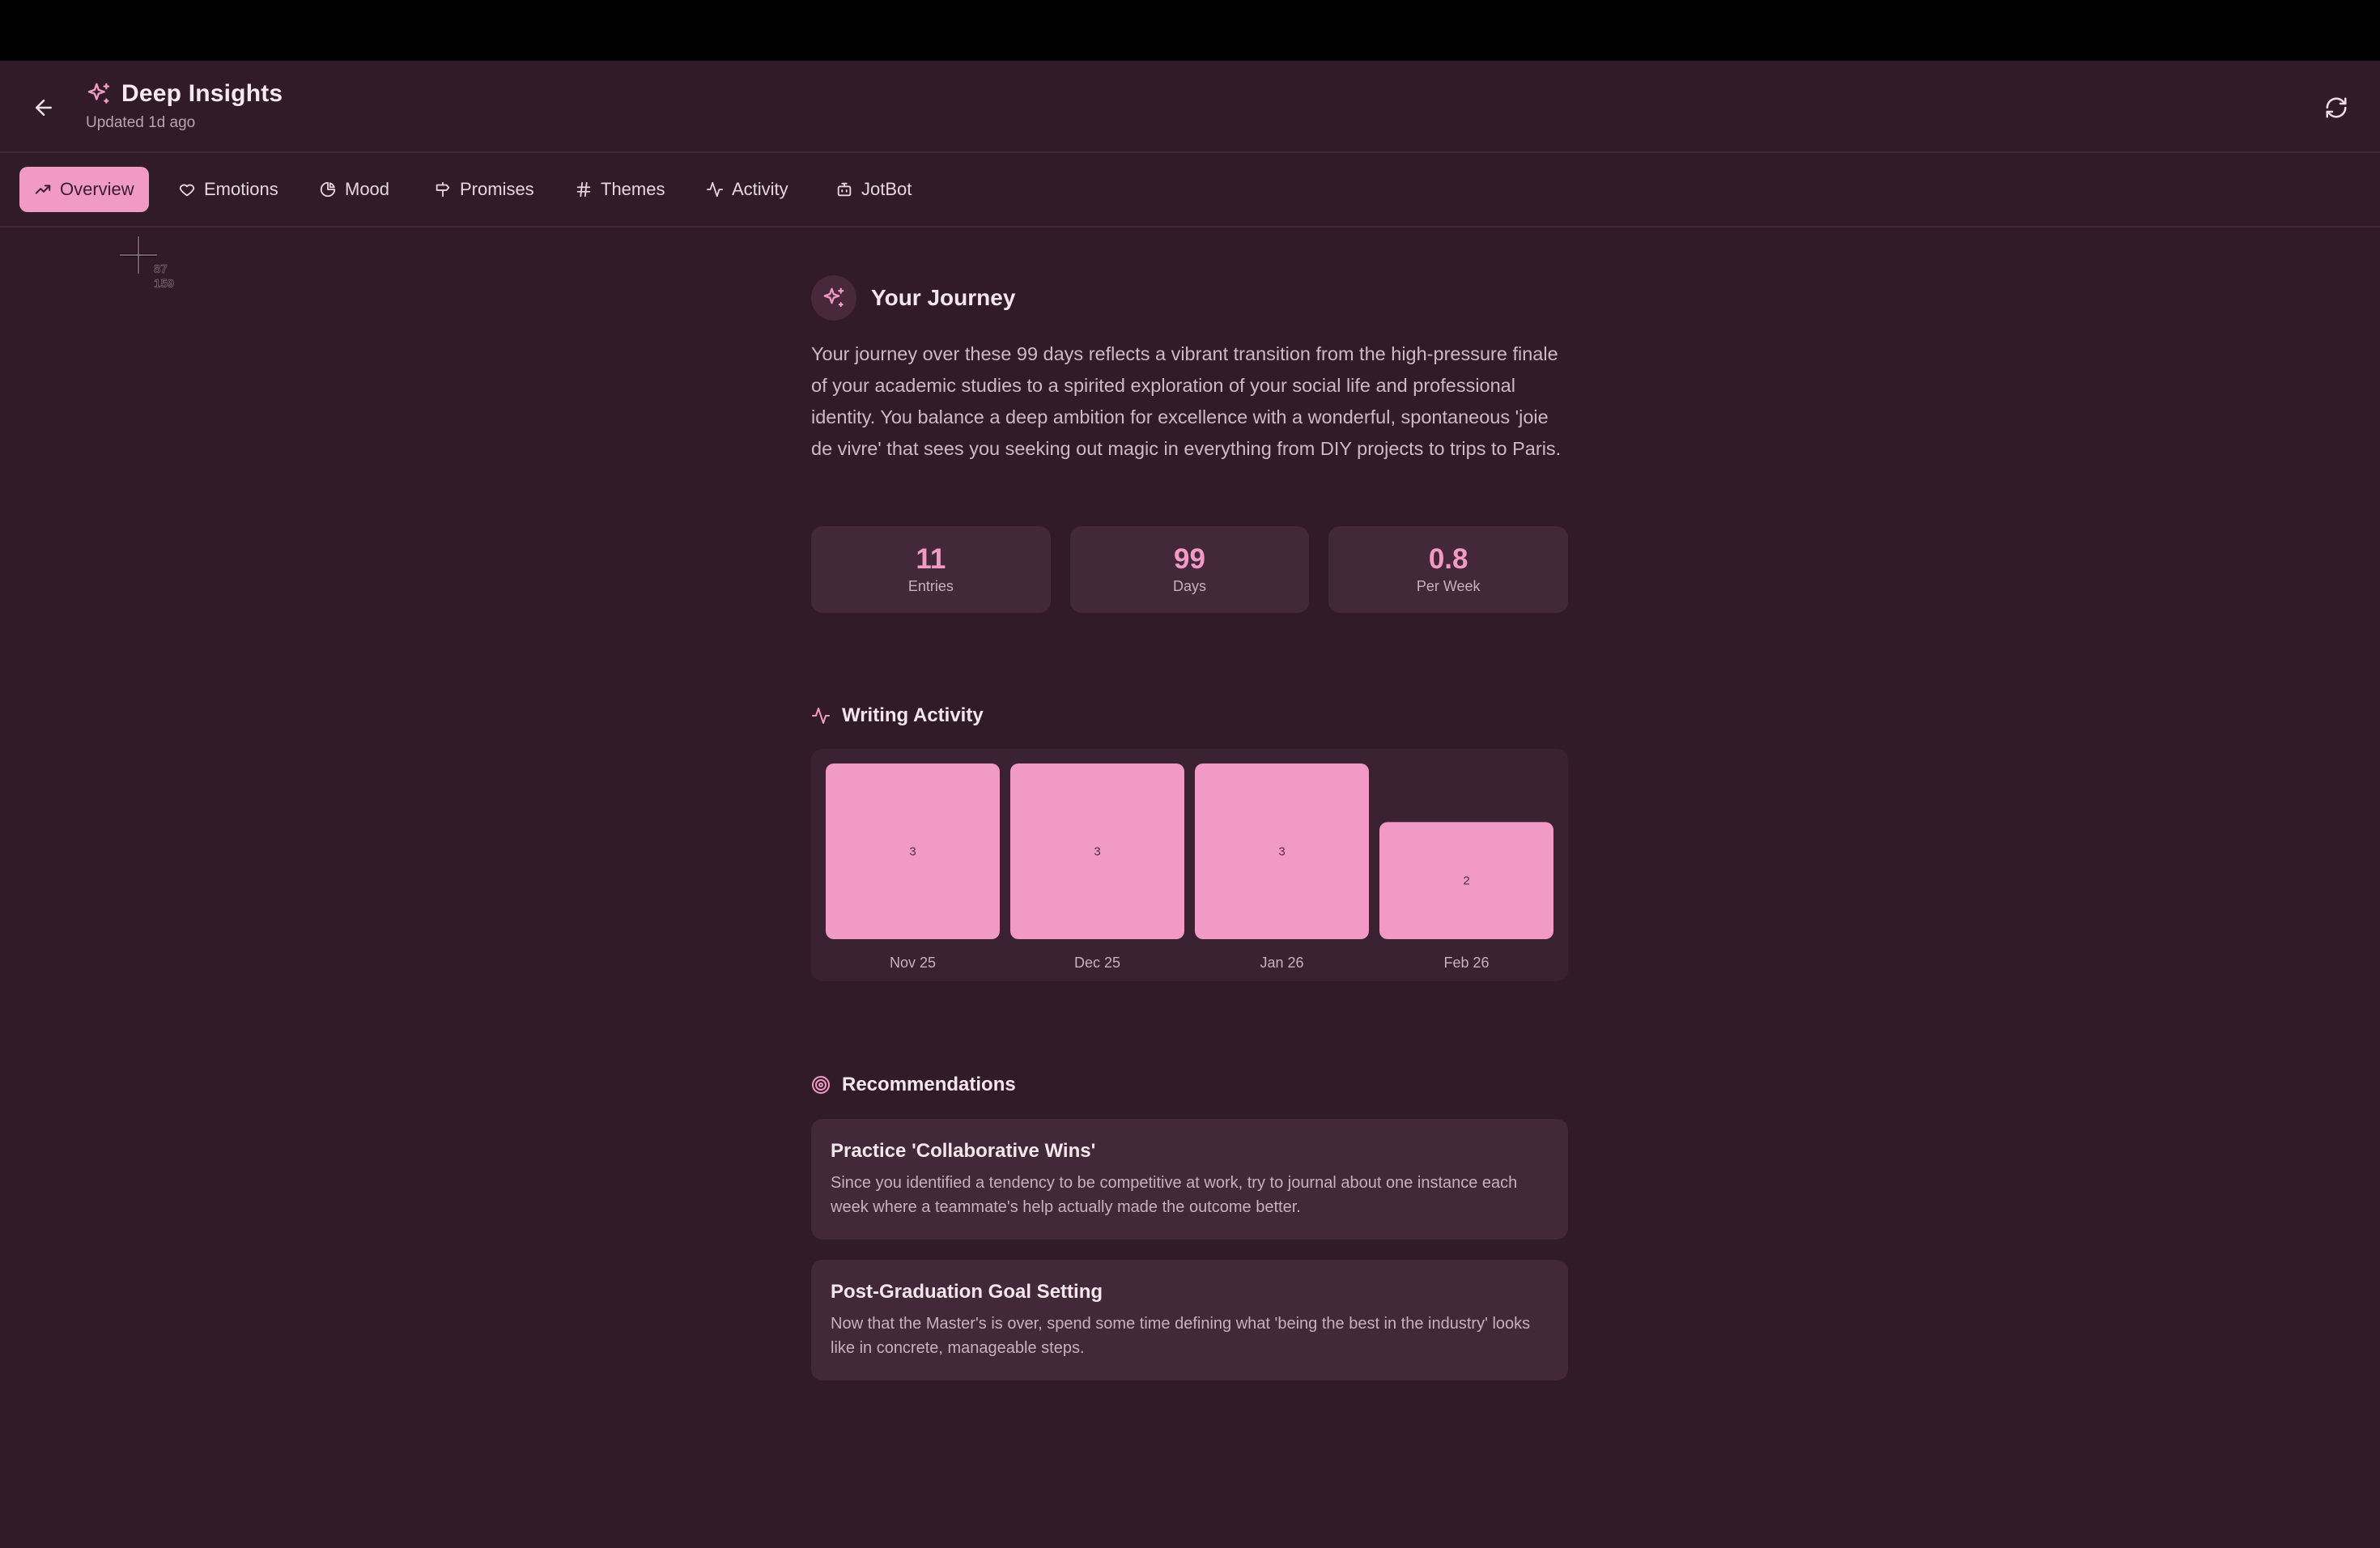  I want to click on stat-label: Days, so click(1190, 586).